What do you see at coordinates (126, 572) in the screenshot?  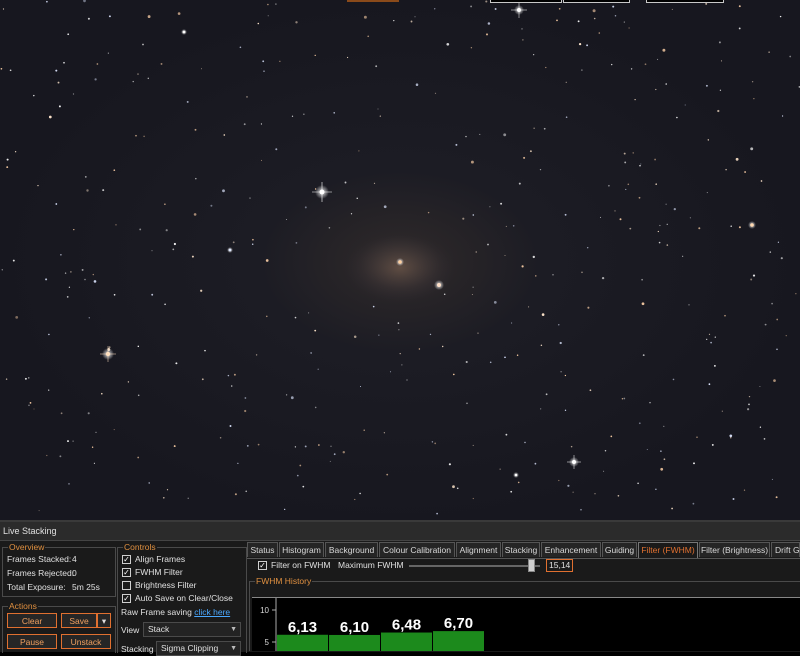 I see `fwhm-filter-checkbox: ✓` at bounding box center [126, 572].